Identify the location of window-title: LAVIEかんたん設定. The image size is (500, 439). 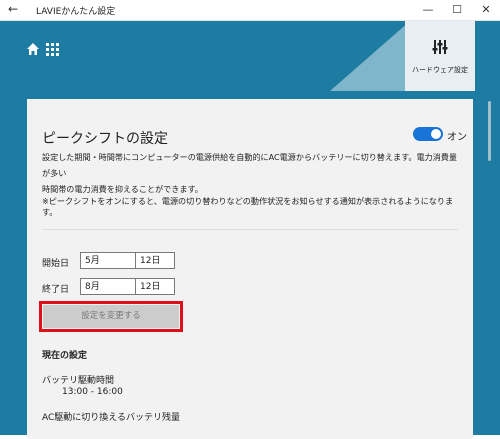
(76, 12).